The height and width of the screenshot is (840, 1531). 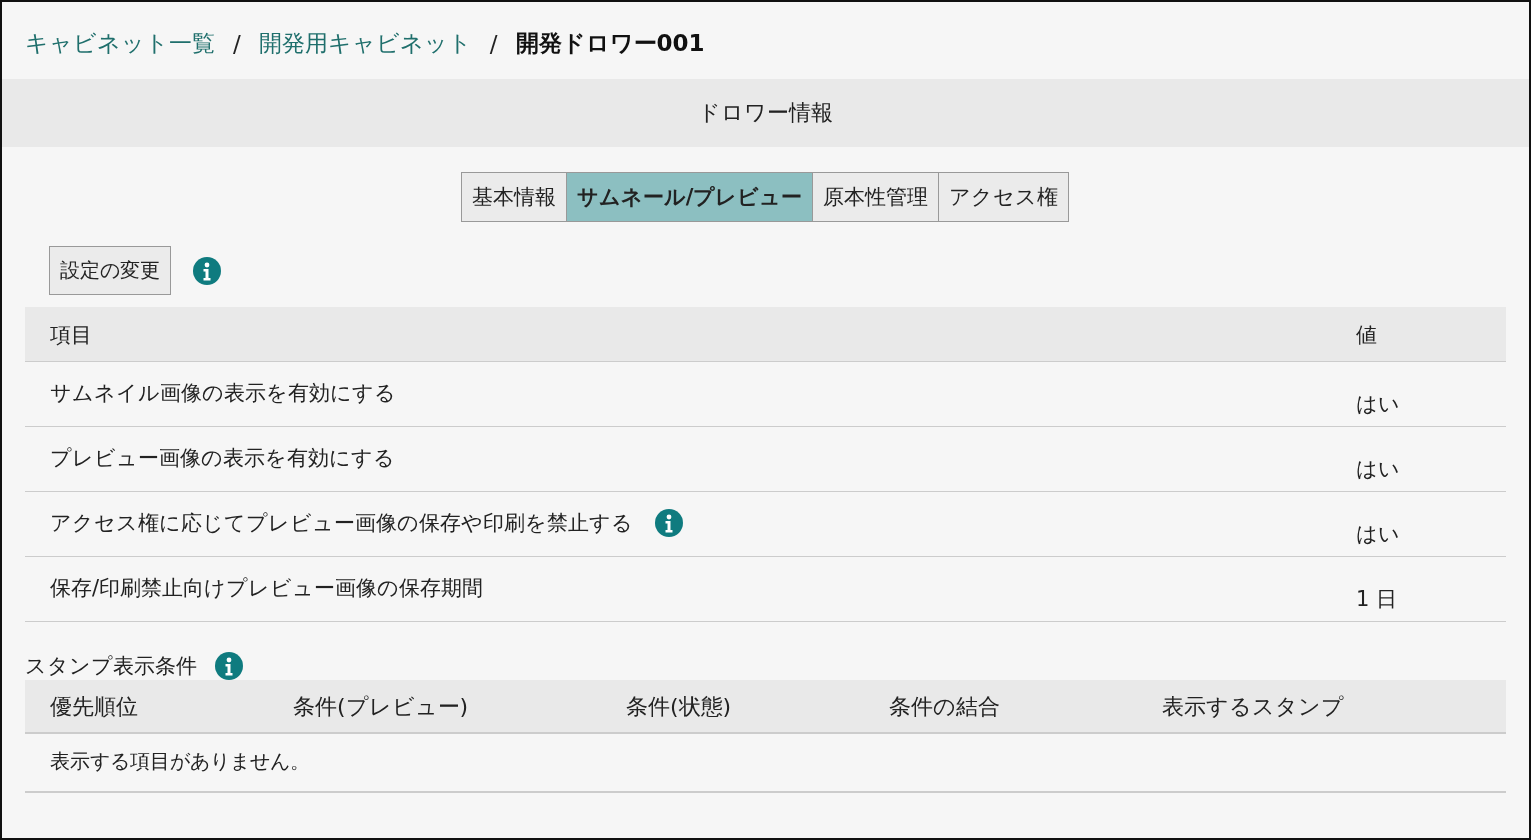 I want to click on breadcrumb-current: 開発ドロワー001, so click(x=610, y=43).